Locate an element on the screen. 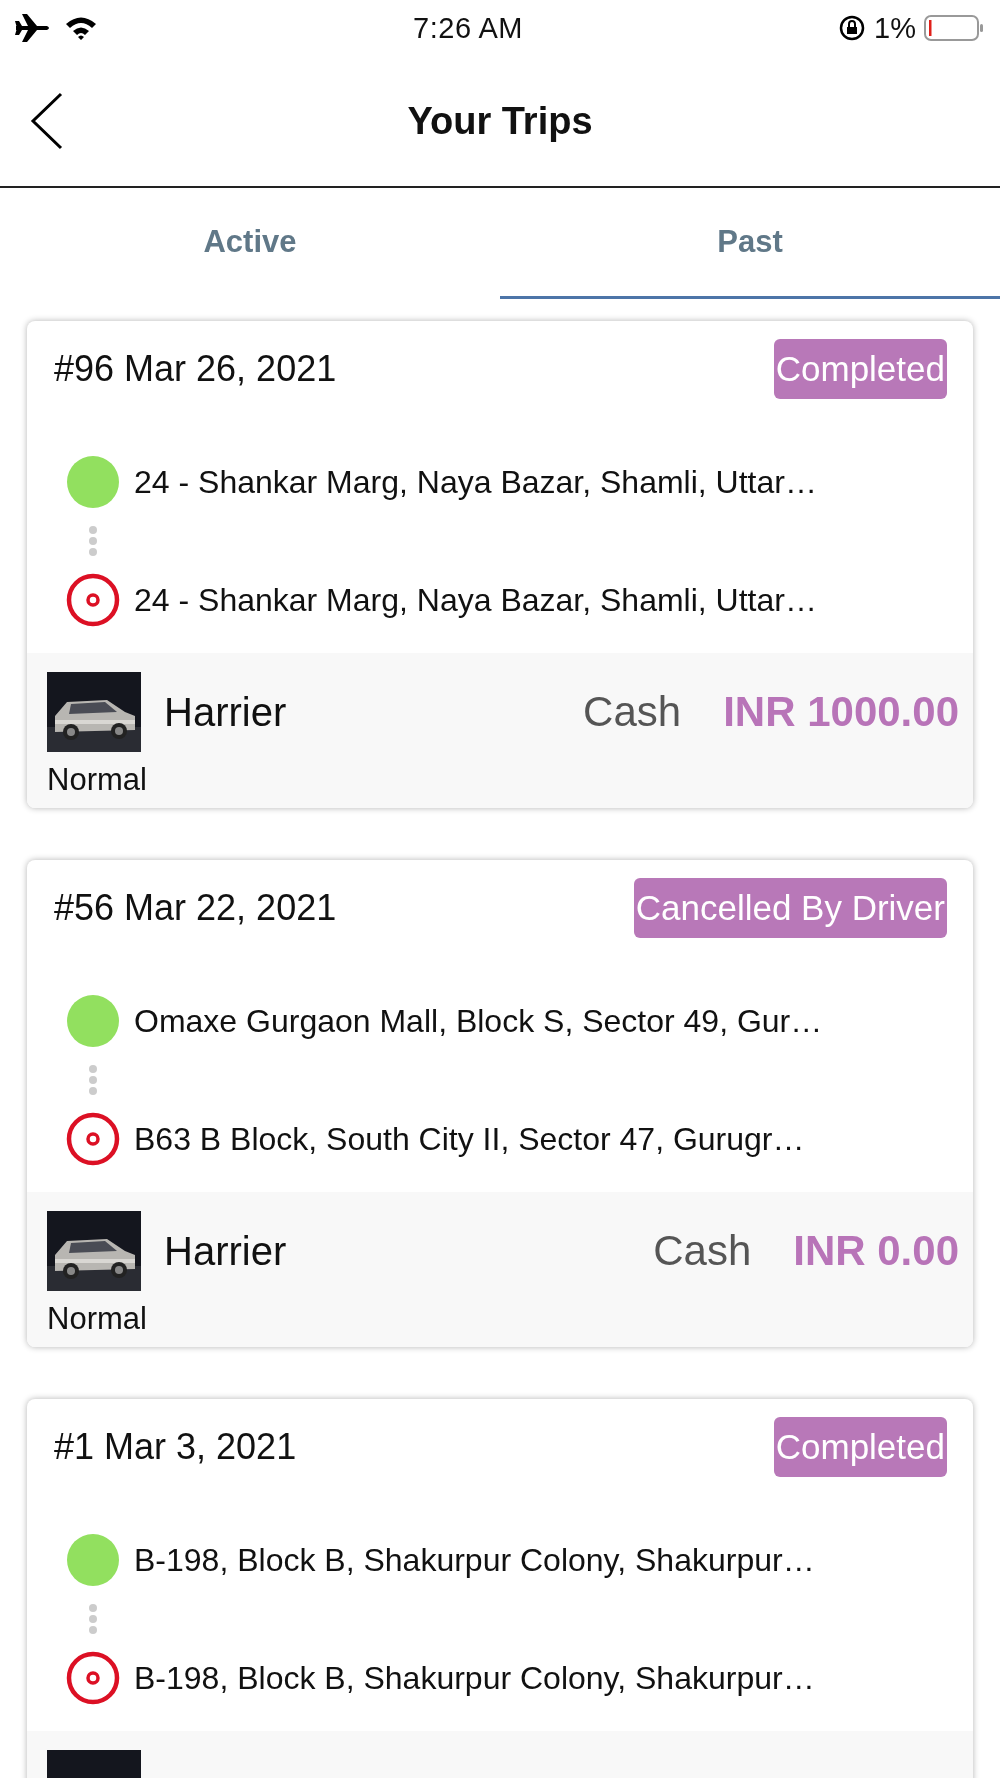 This screenshot has height=1778, width=1000. status-badge: Cancelled By Driver is located at coordinates (790, 908).